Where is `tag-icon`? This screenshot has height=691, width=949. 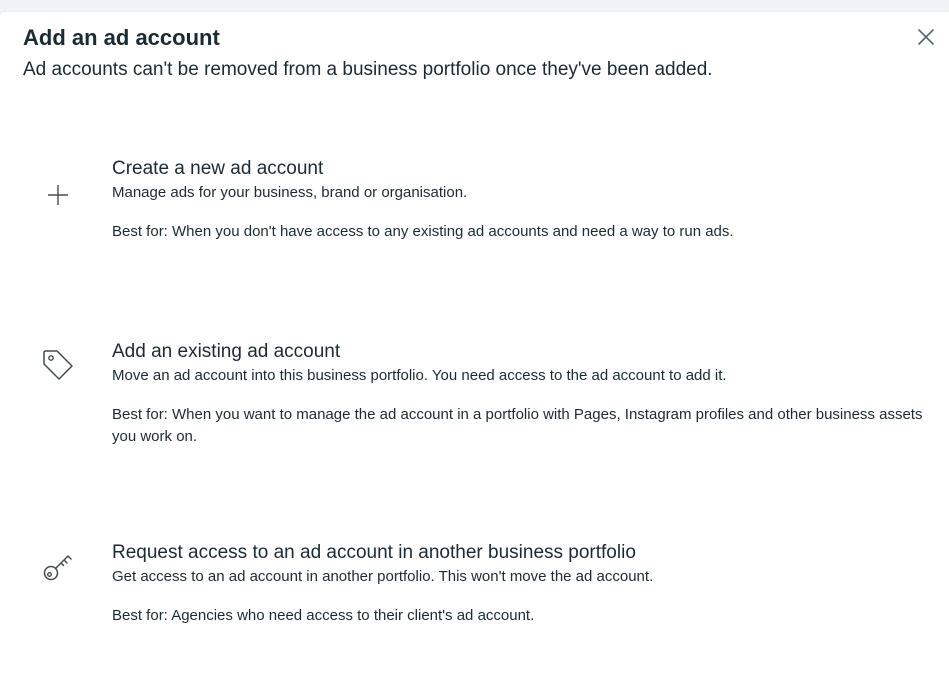
tag-icon is located at coordinates (58, 365).